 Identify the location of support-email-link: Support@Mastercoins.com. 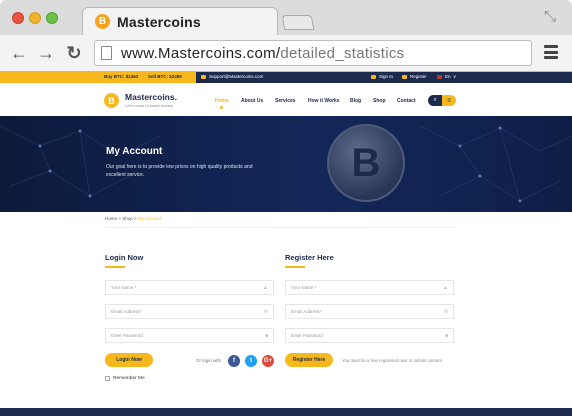
(236, 76).